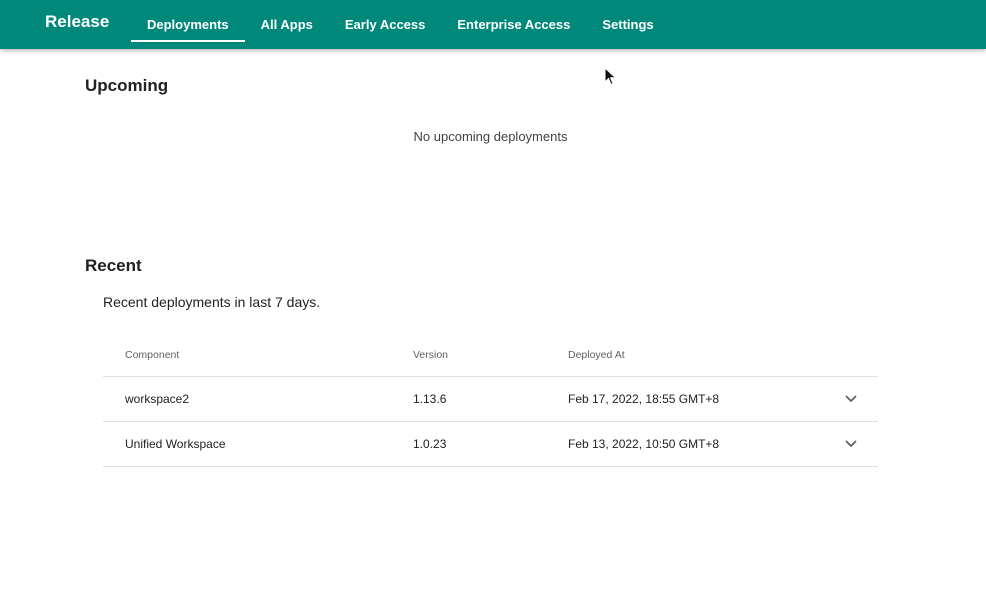 This screenshot has width=986, height=592. I want to click on app-title: Release, so click(77, 22).